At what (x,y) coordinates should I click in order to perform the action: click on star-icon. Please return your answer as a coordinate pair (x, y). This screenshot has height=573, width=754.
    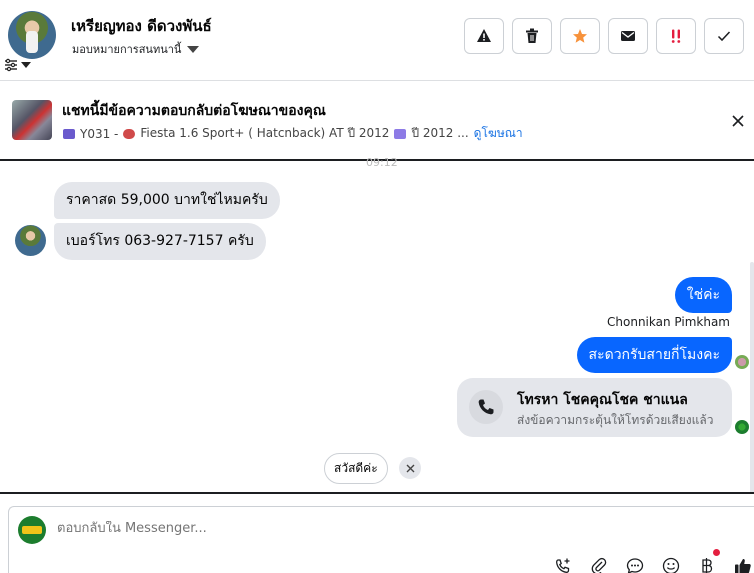
    Looking at the image, I should click on (580, 36).